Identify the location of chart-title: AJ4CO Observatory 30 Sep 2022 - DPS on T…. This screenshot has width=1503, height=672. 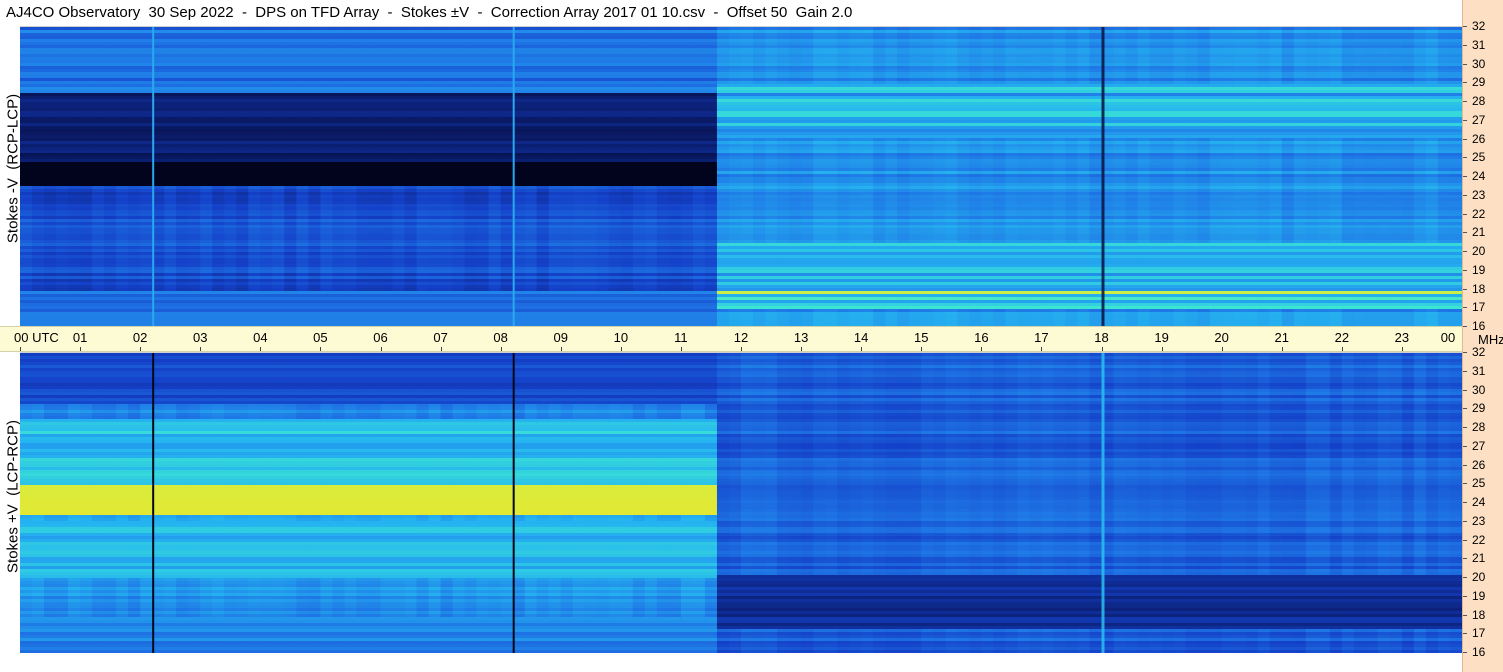
(429, 13).